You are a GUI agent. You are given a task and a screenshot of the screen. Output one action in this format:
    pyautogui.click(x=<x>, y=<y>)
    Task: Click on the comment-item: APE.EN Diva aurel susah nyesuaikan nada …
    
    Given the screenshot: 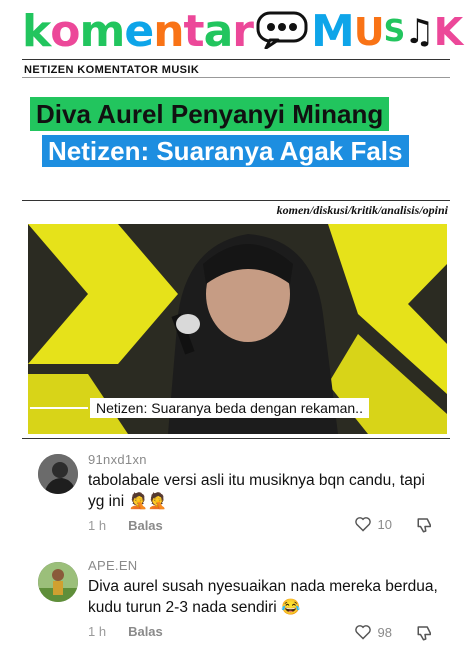 What is the action you would take?
    pyautogui.click(x=243, y=598)
    